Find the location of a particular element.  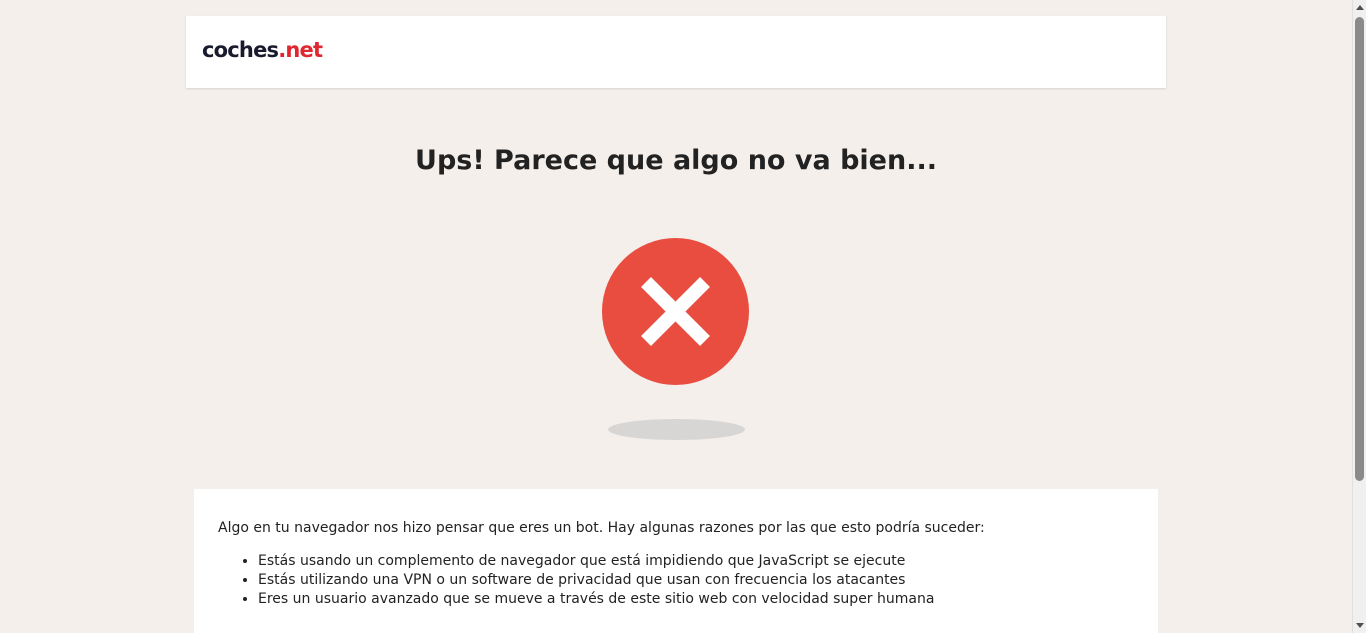

header: coches.net is located at coordinates (676, 52).